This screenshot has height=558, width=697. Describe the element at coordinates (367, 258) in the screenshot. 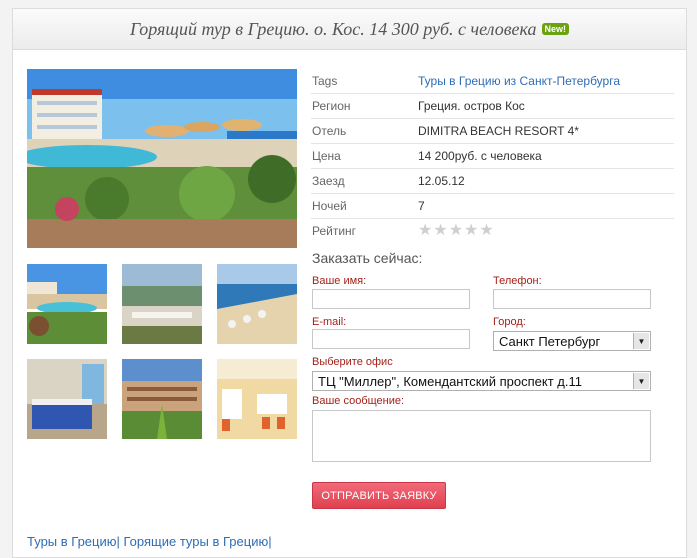

I see `order-form-title: Заказать сейчас:` at that location.